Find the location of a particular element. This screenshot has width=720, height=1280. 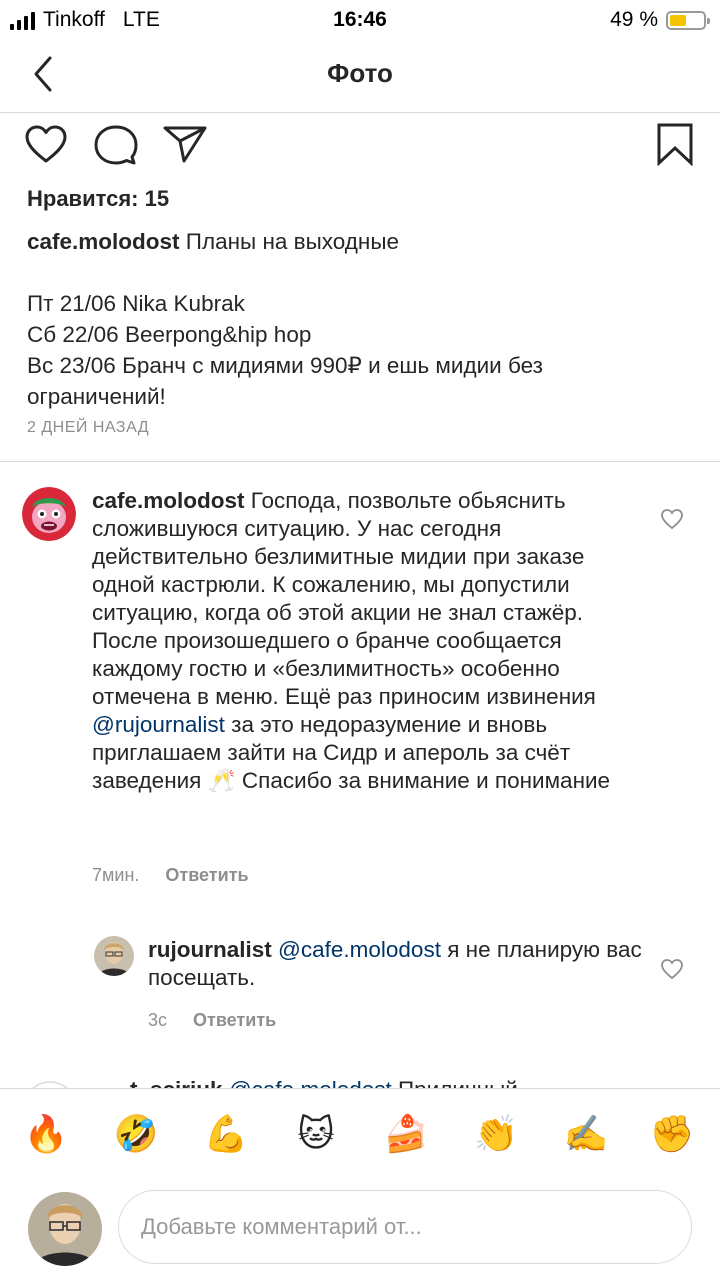

comment-input is located at coordinates (405, 1227).